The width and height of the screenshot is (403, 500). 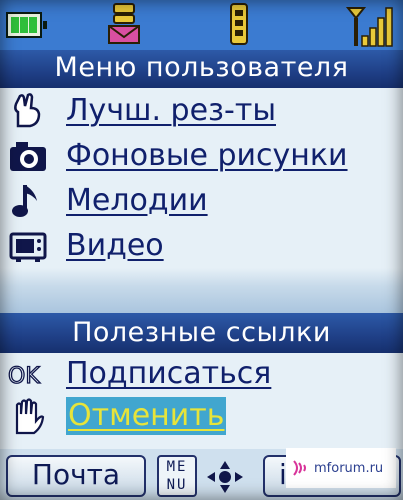 I want to click on signal-icon, so click(x=369, y=27).